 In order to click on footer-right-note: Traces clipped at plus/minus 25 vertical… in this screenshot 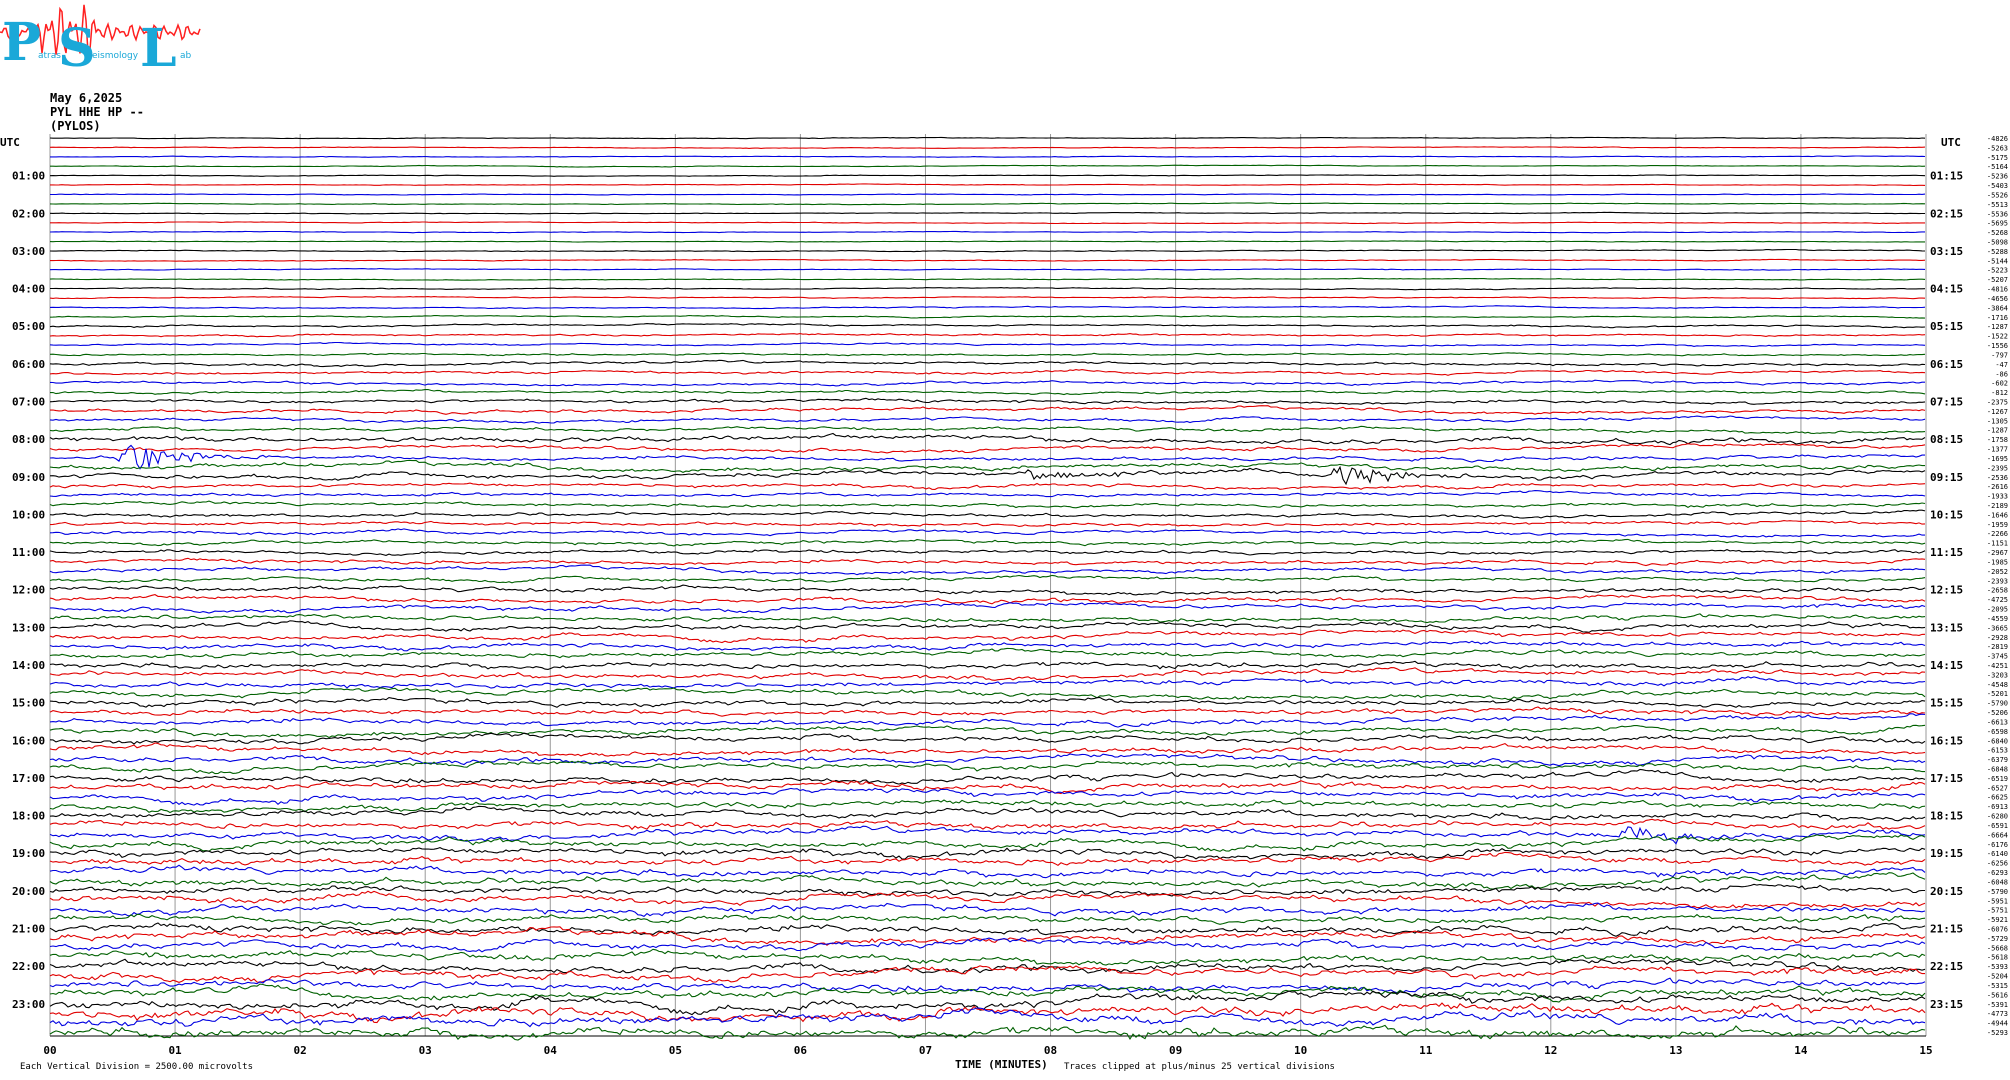, I will do `click(1199, 1067)`.